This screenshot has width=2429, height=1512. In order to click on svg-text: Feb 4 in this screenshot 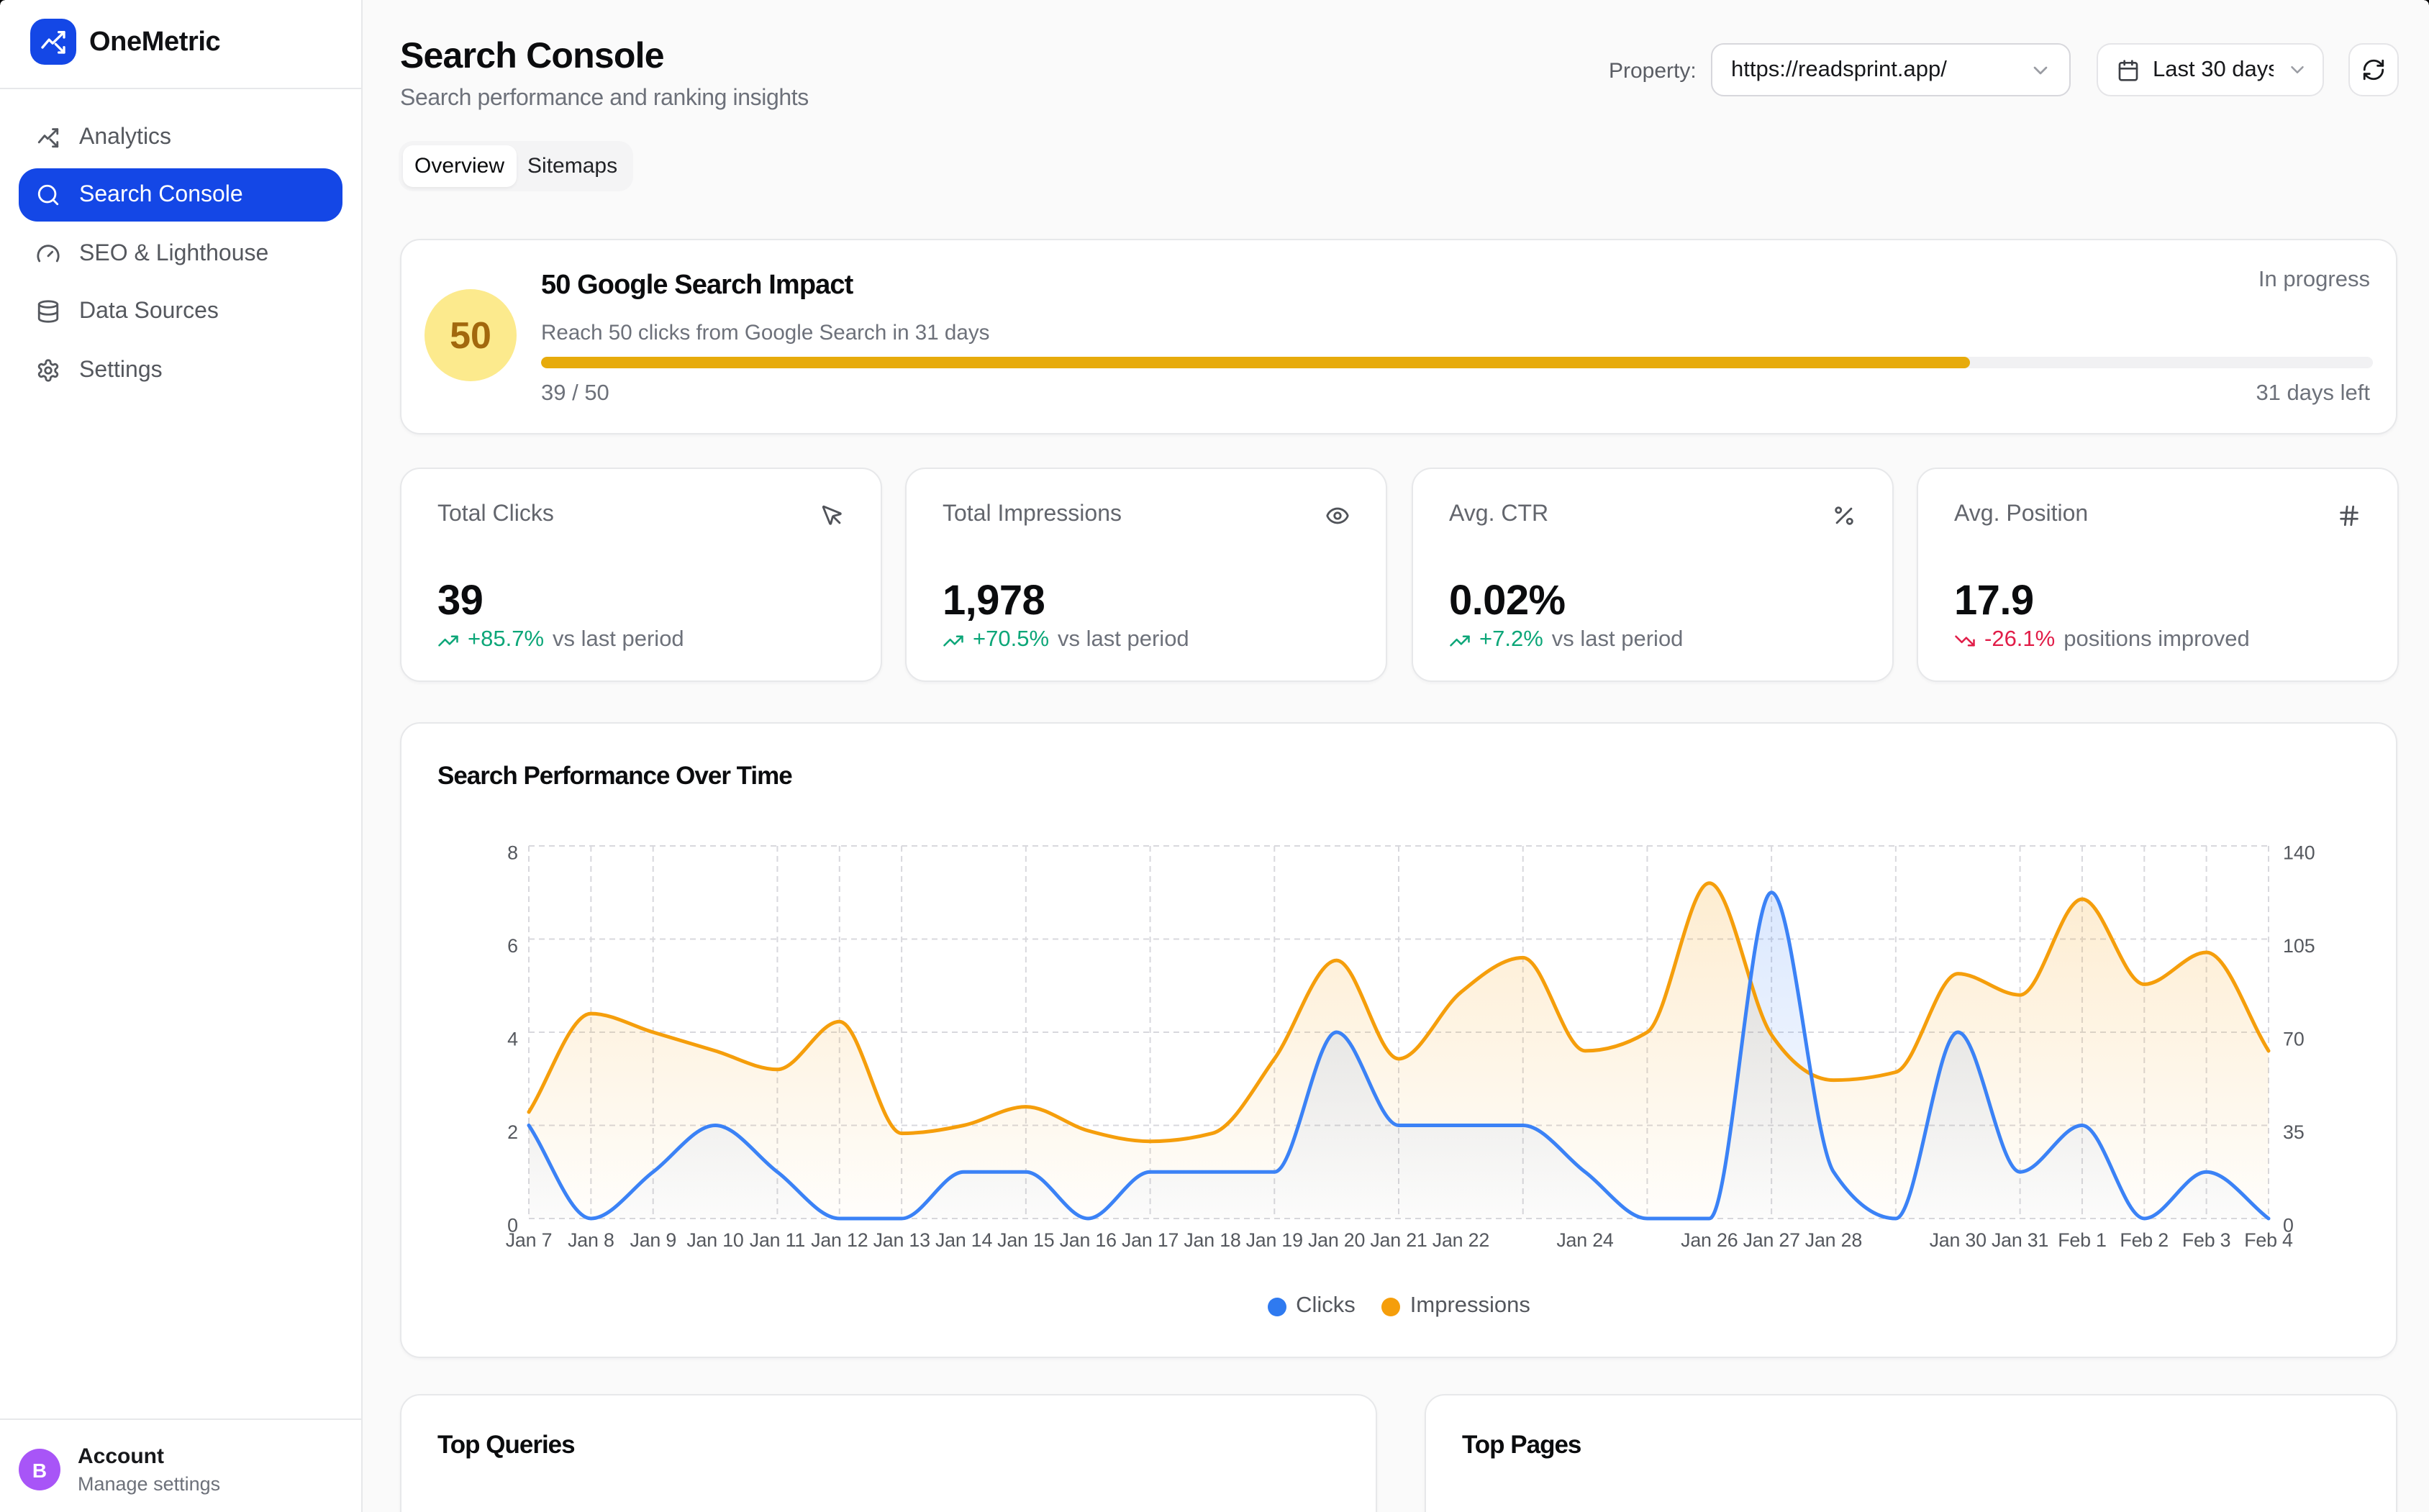, I will do `click(2268, 1240)`.